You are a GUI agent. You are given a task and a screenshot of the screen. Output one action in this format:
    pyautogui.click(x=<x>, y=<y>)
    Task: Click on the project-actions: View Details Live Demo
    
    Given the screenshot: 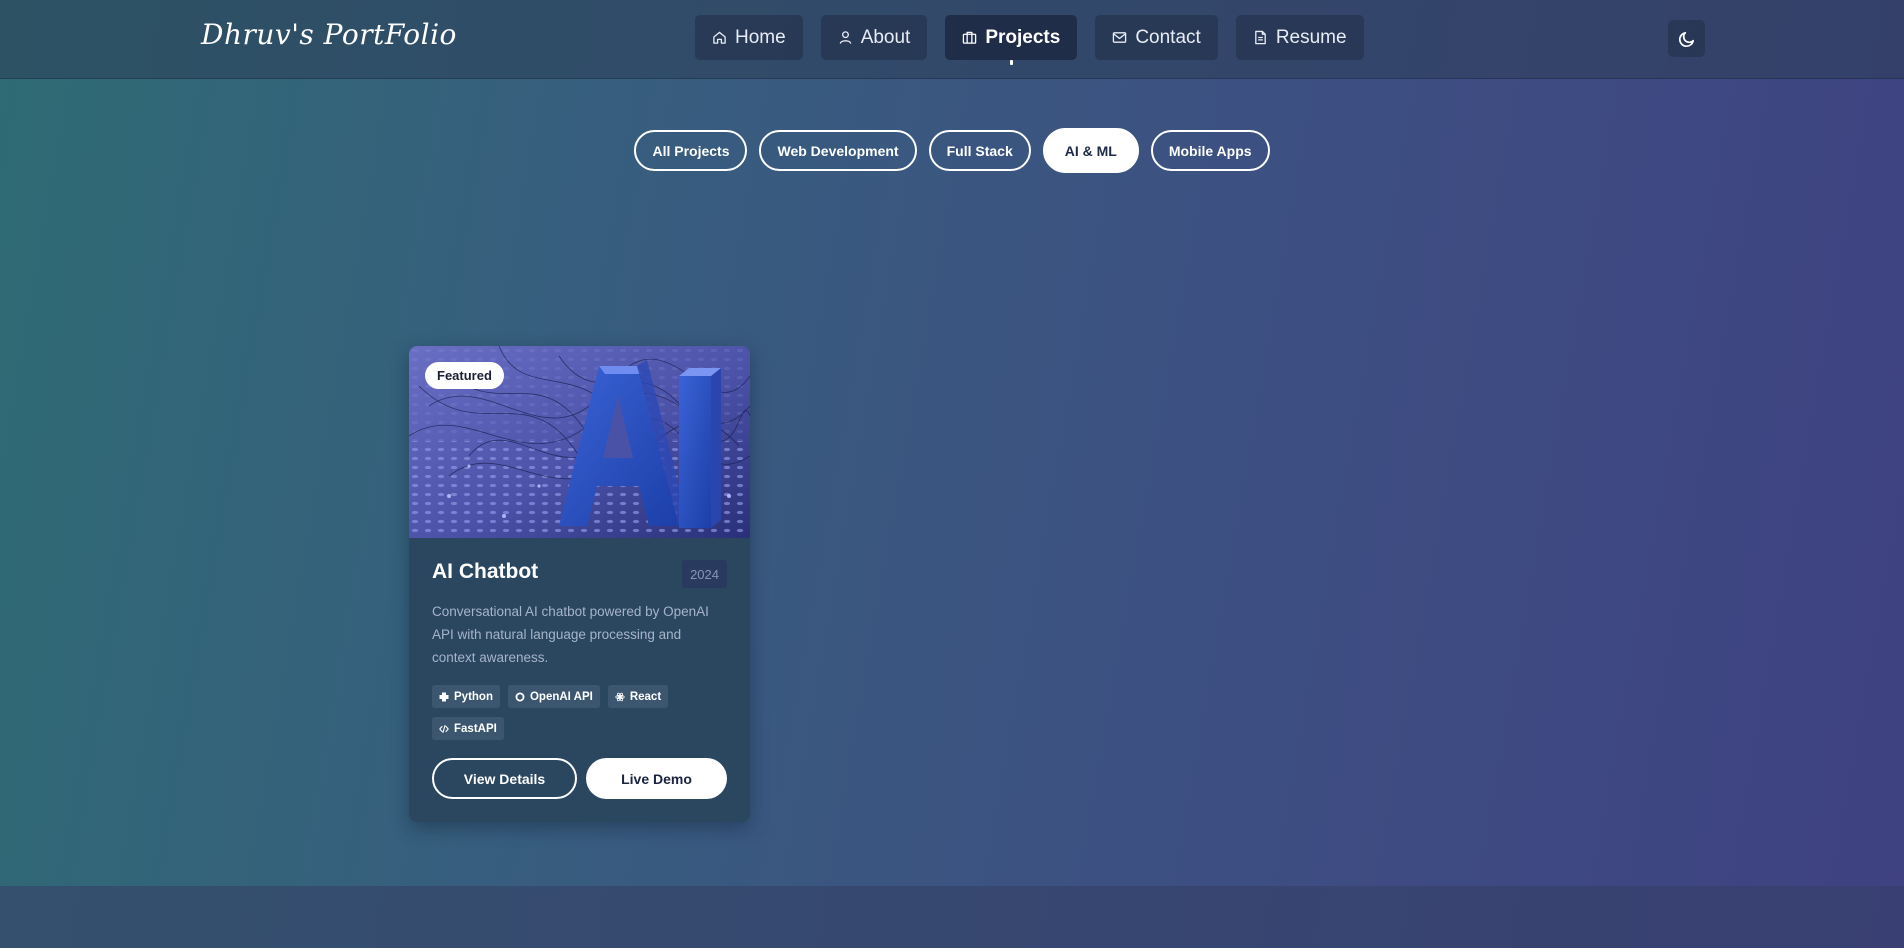 What is the action you would take?
    pyautogui.click(x=579, y=778)
    